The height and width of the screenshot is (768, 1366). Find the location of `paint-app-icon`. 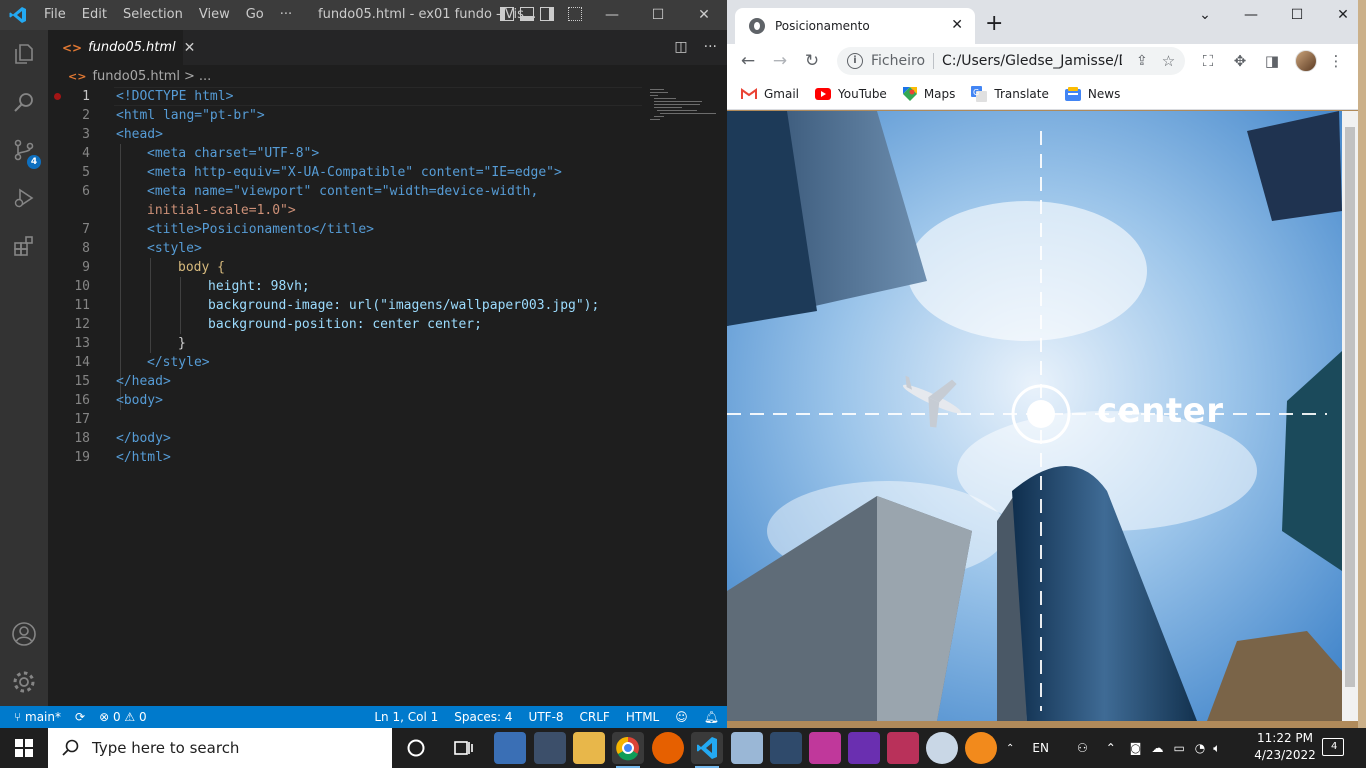

paint-app-icon is located at coordinates (942, 748).